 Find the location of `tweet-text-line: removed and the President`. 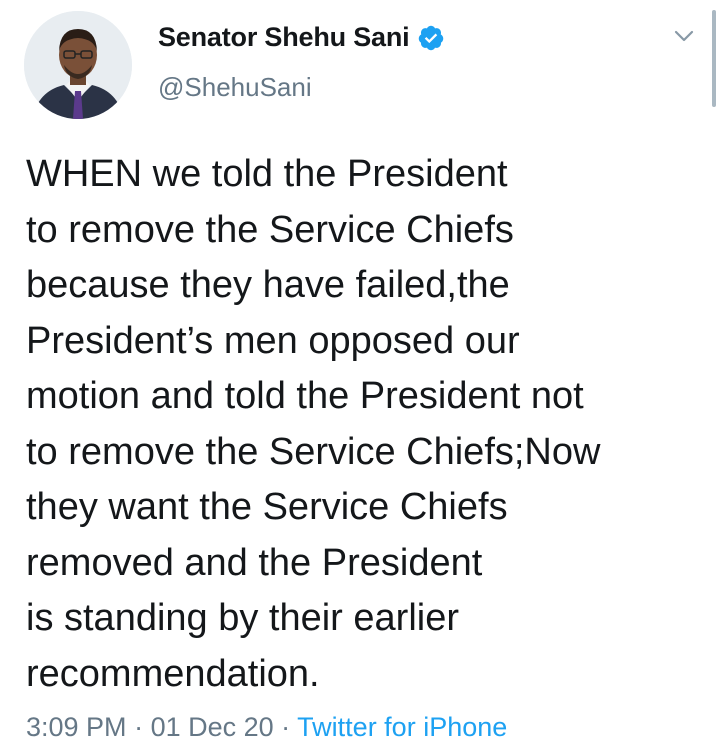

tweet-text-line: removed and the President is located at coordinates (254, 562).